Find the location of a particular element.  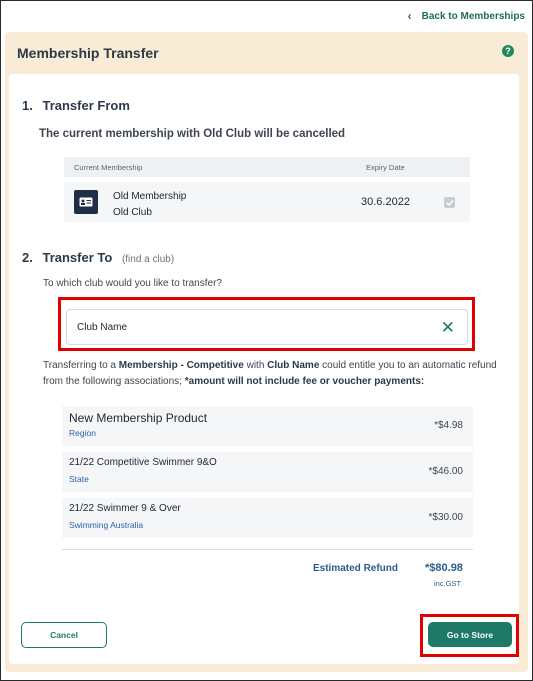

membership-table-header: Current Membership Expiry Date is located at coordinates (267, 167).